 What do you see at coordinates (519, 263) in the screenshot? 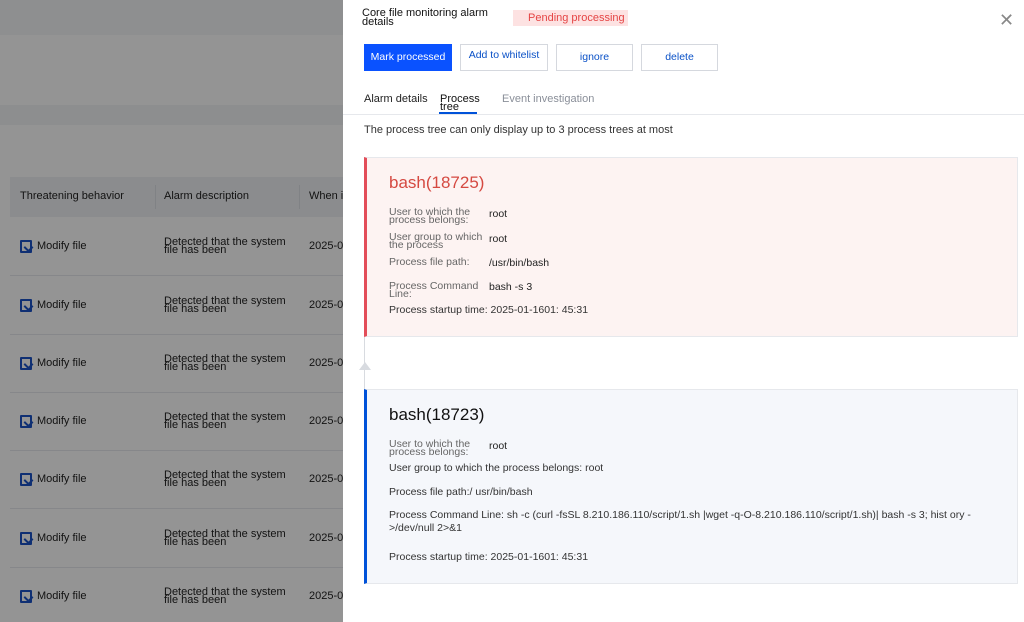
I see `path-value: /usr/bin/bash` at bounding box center [519, 263].